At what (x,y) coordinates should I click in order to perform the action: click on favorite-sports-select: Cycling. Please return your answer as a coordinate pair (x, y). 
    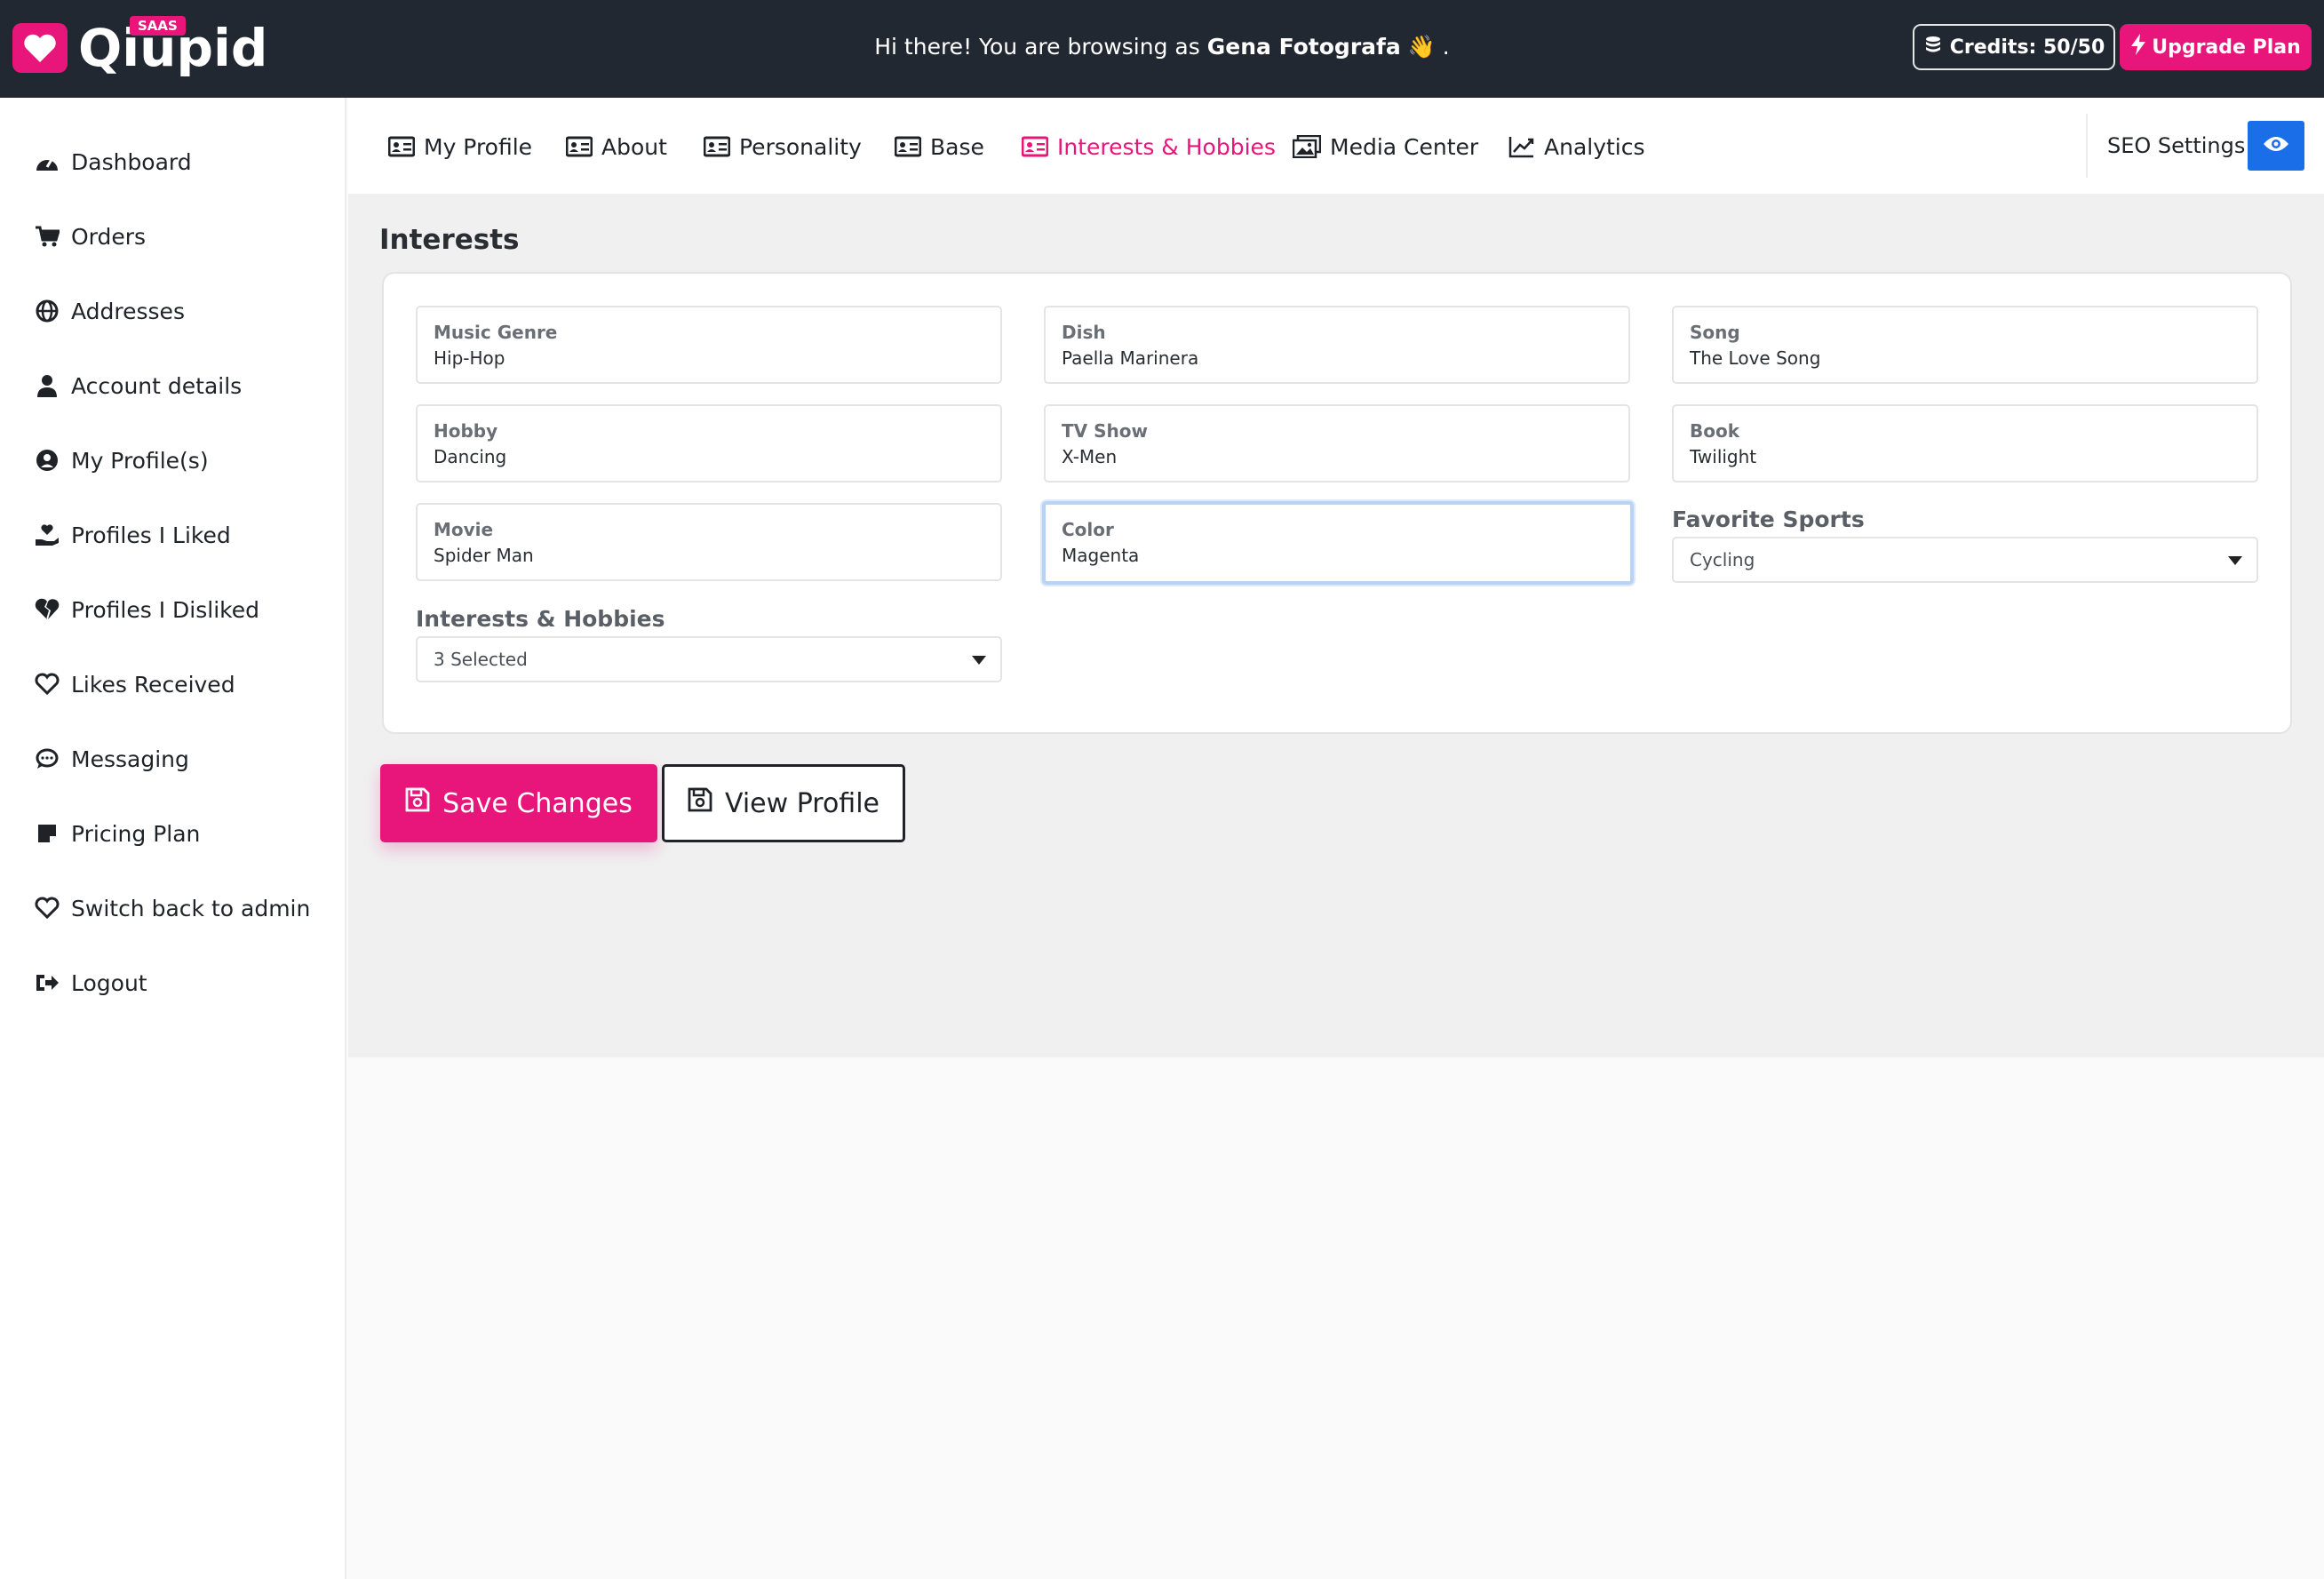
    Looking at the image, I should click on (1965, 560).